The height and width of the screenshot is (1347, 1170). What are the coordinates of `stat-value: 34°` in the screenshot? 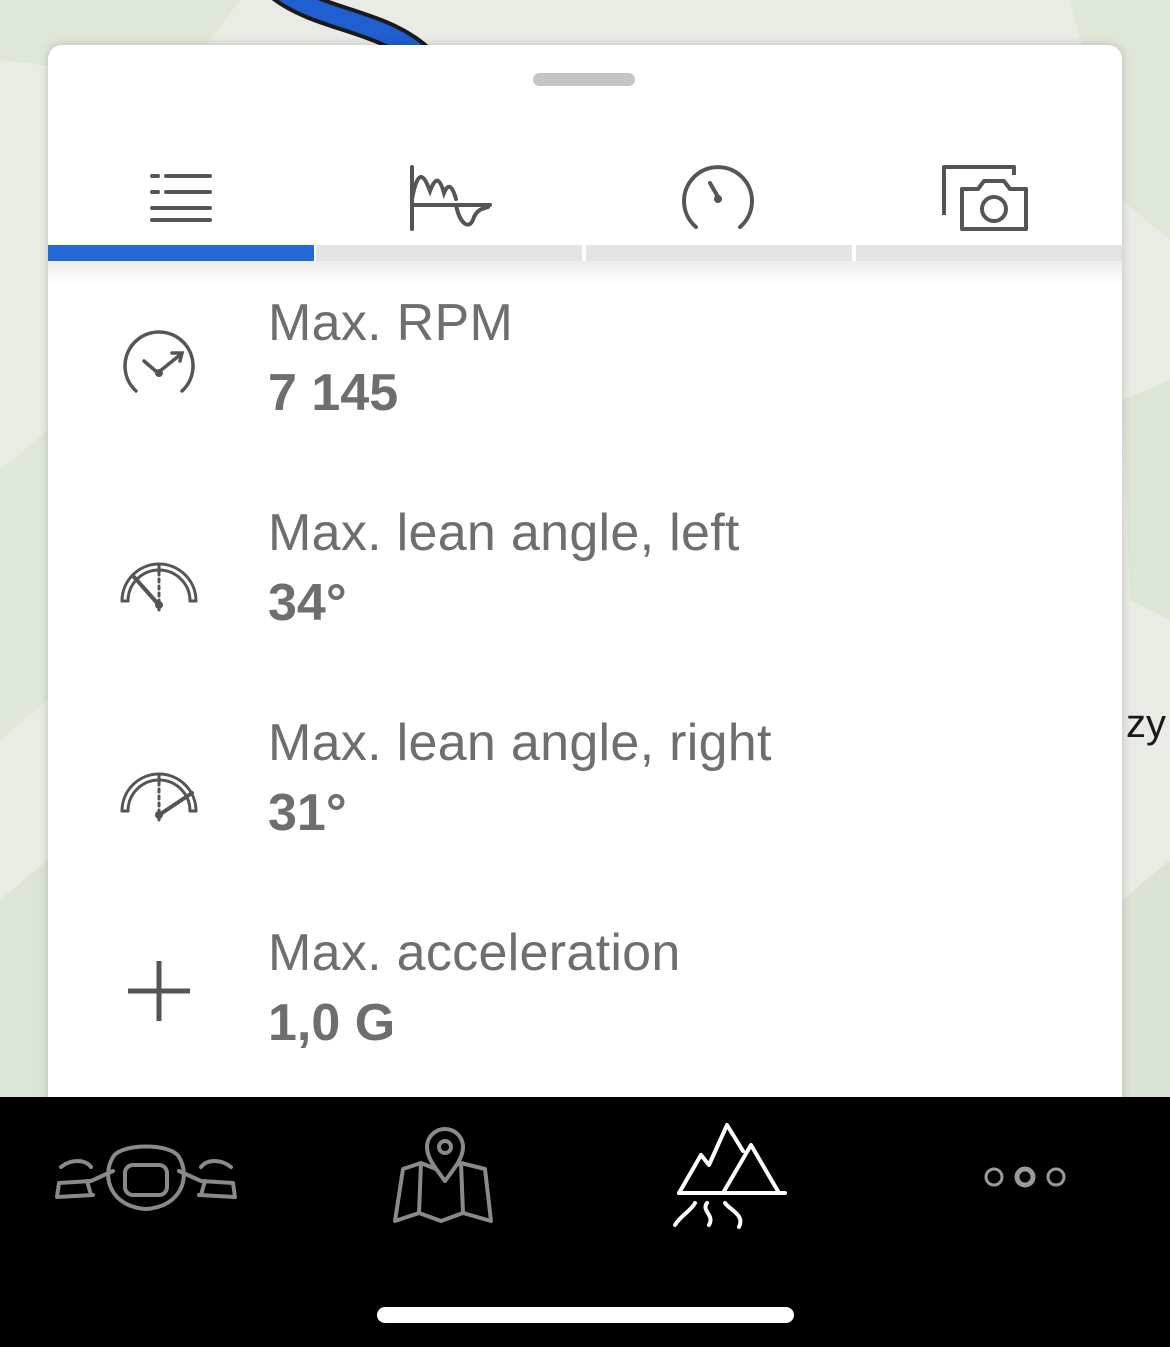 It's located at (307, 603).